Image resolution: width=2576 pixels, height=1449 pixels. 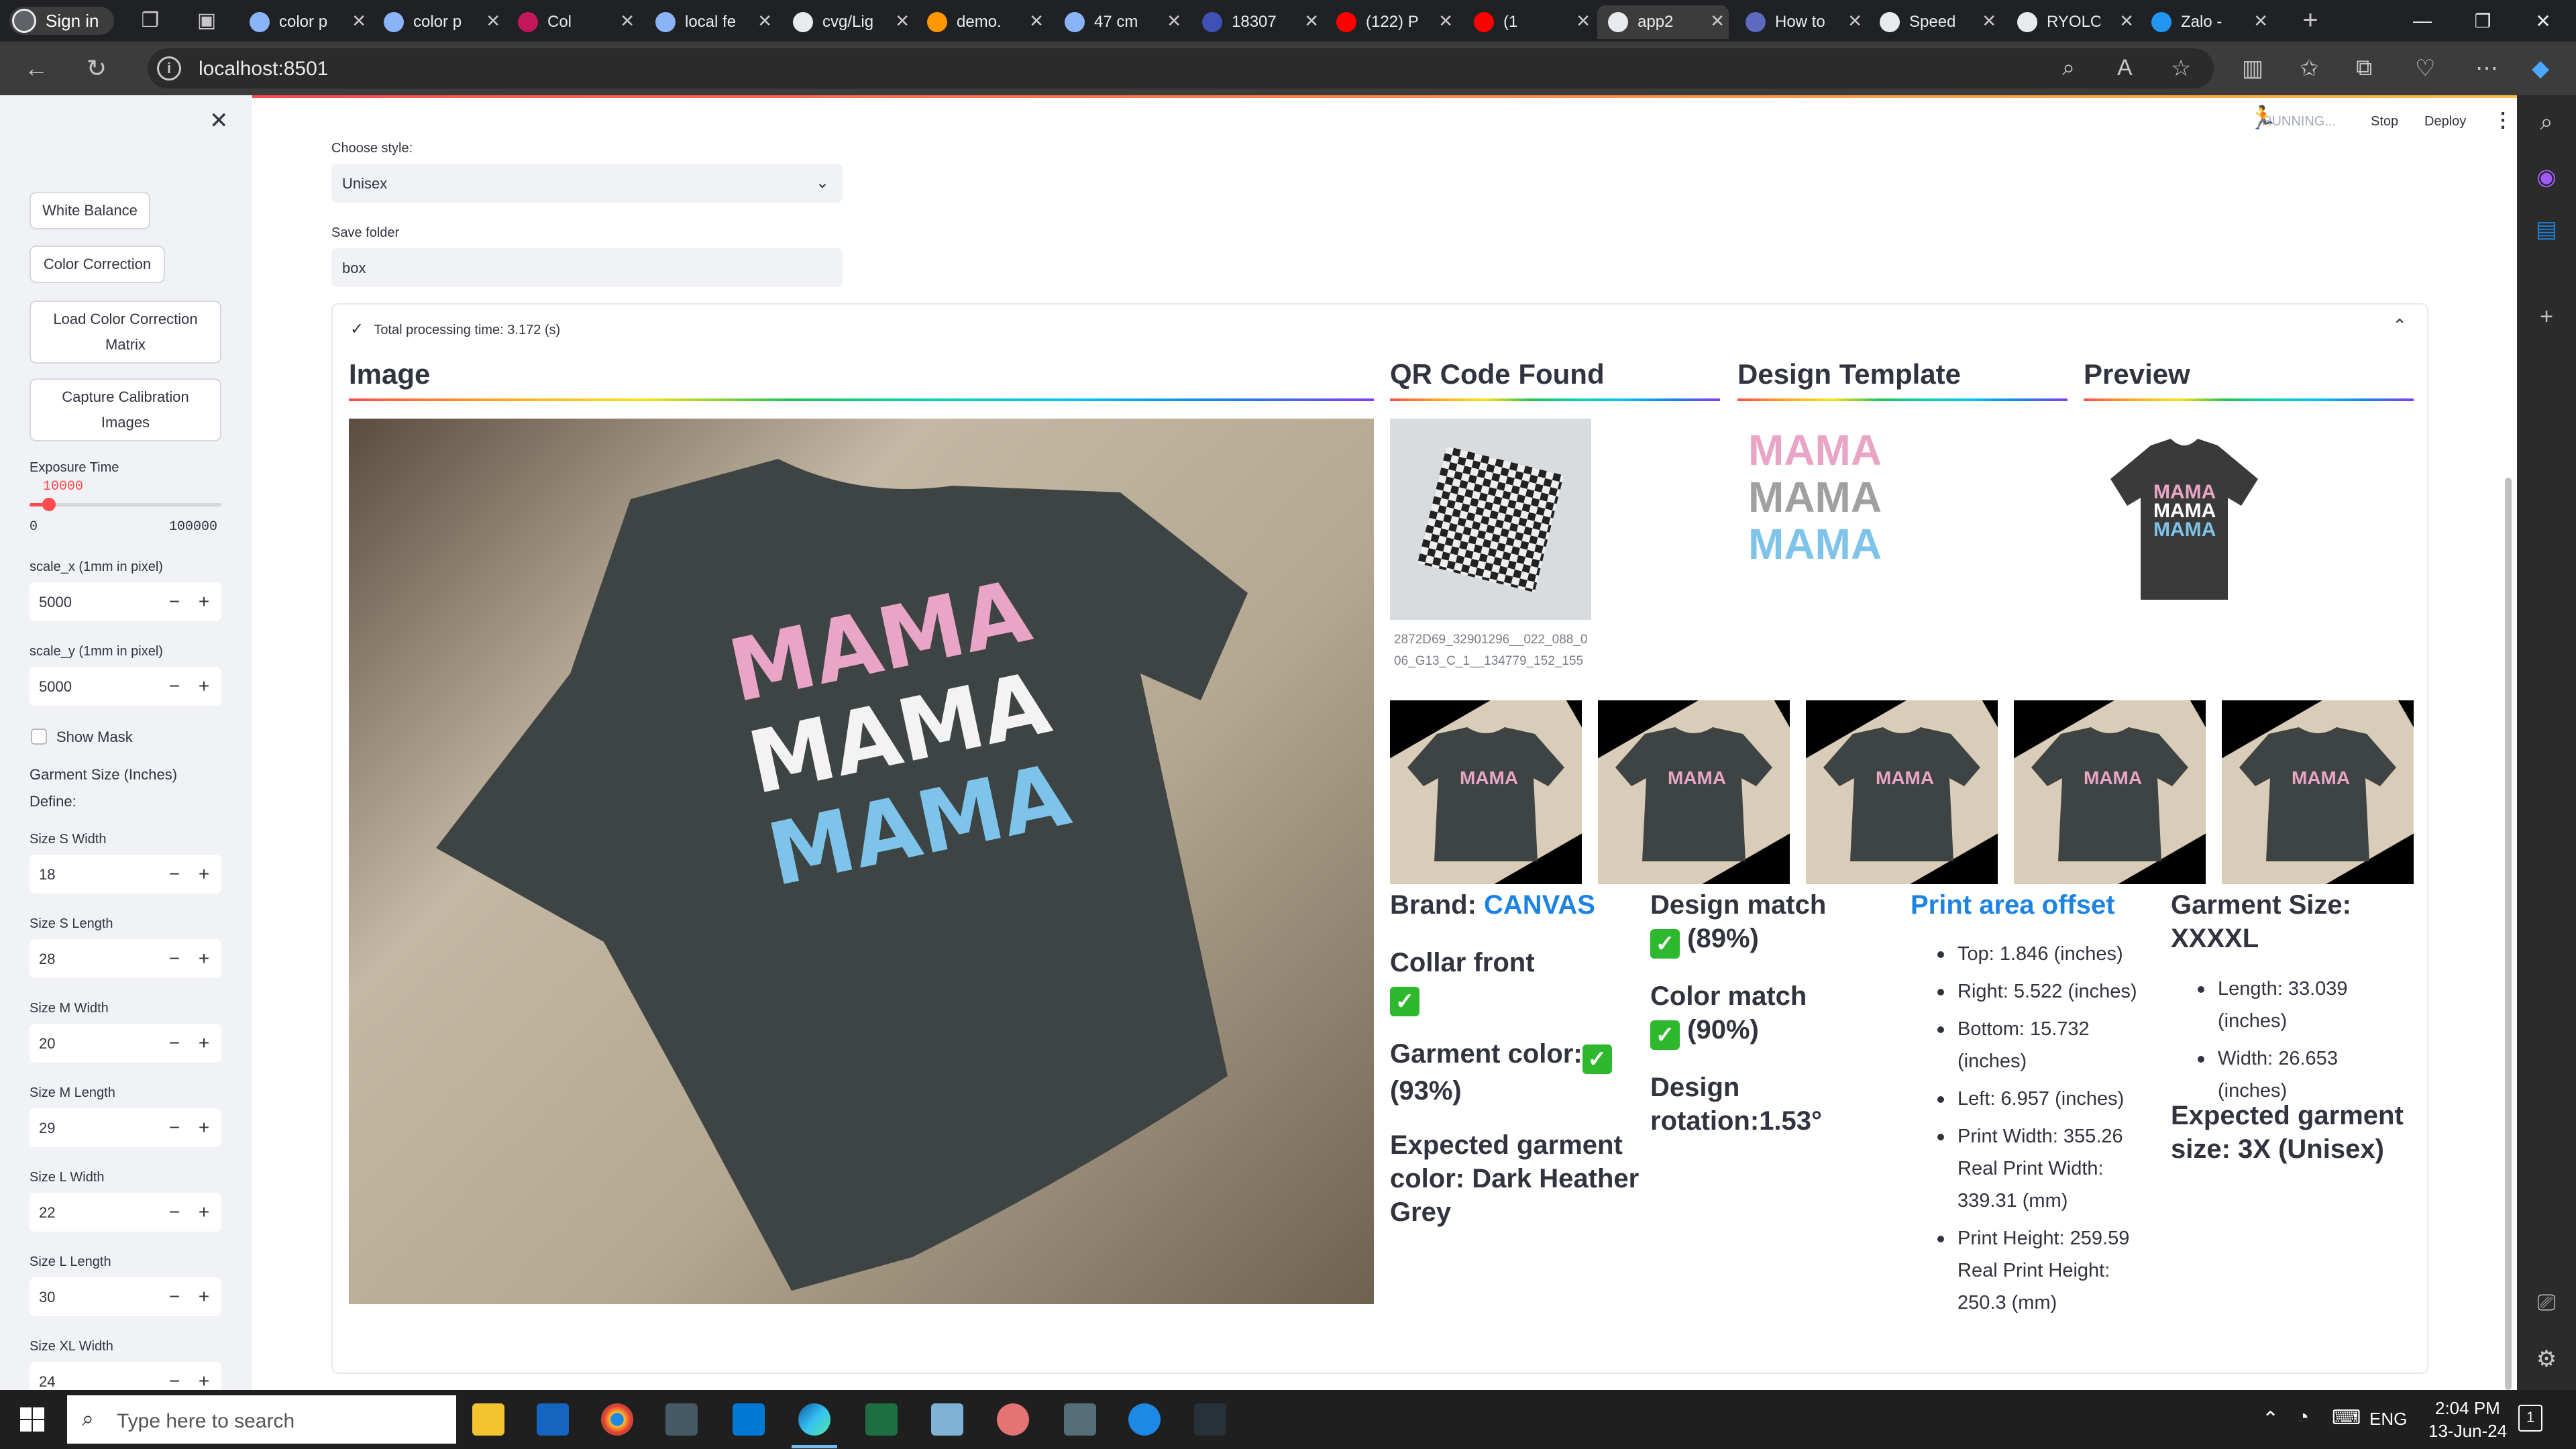 I want to click on back-icon: ←, so click(x=36, y=68).